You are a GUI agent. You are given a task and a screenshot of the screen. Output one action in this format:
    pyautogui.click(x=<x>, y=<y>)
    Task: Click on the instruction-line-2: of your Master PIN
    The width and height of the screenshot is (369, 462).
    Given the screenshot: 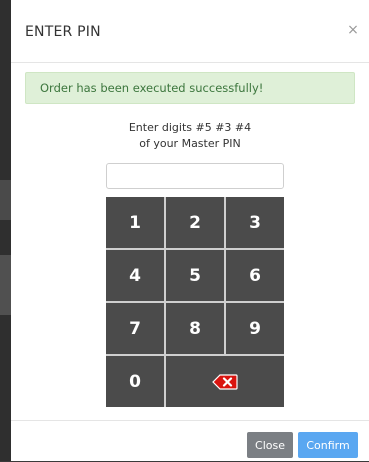 What is the action you would take?
    pyautogui.click(x=190, y=143)
    